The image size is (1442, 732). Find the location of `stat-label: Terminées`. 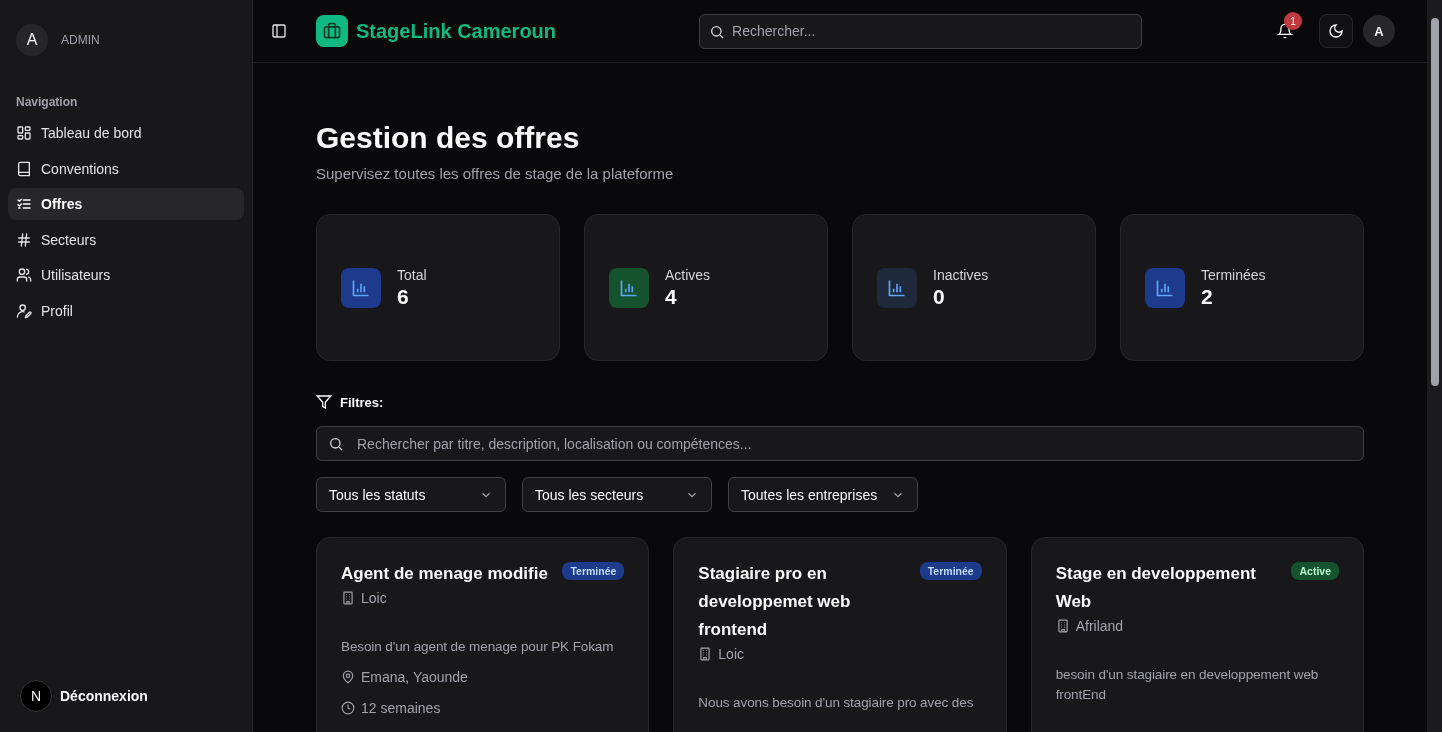

stat-label: Terminées is located at coordinates (1233, 274).